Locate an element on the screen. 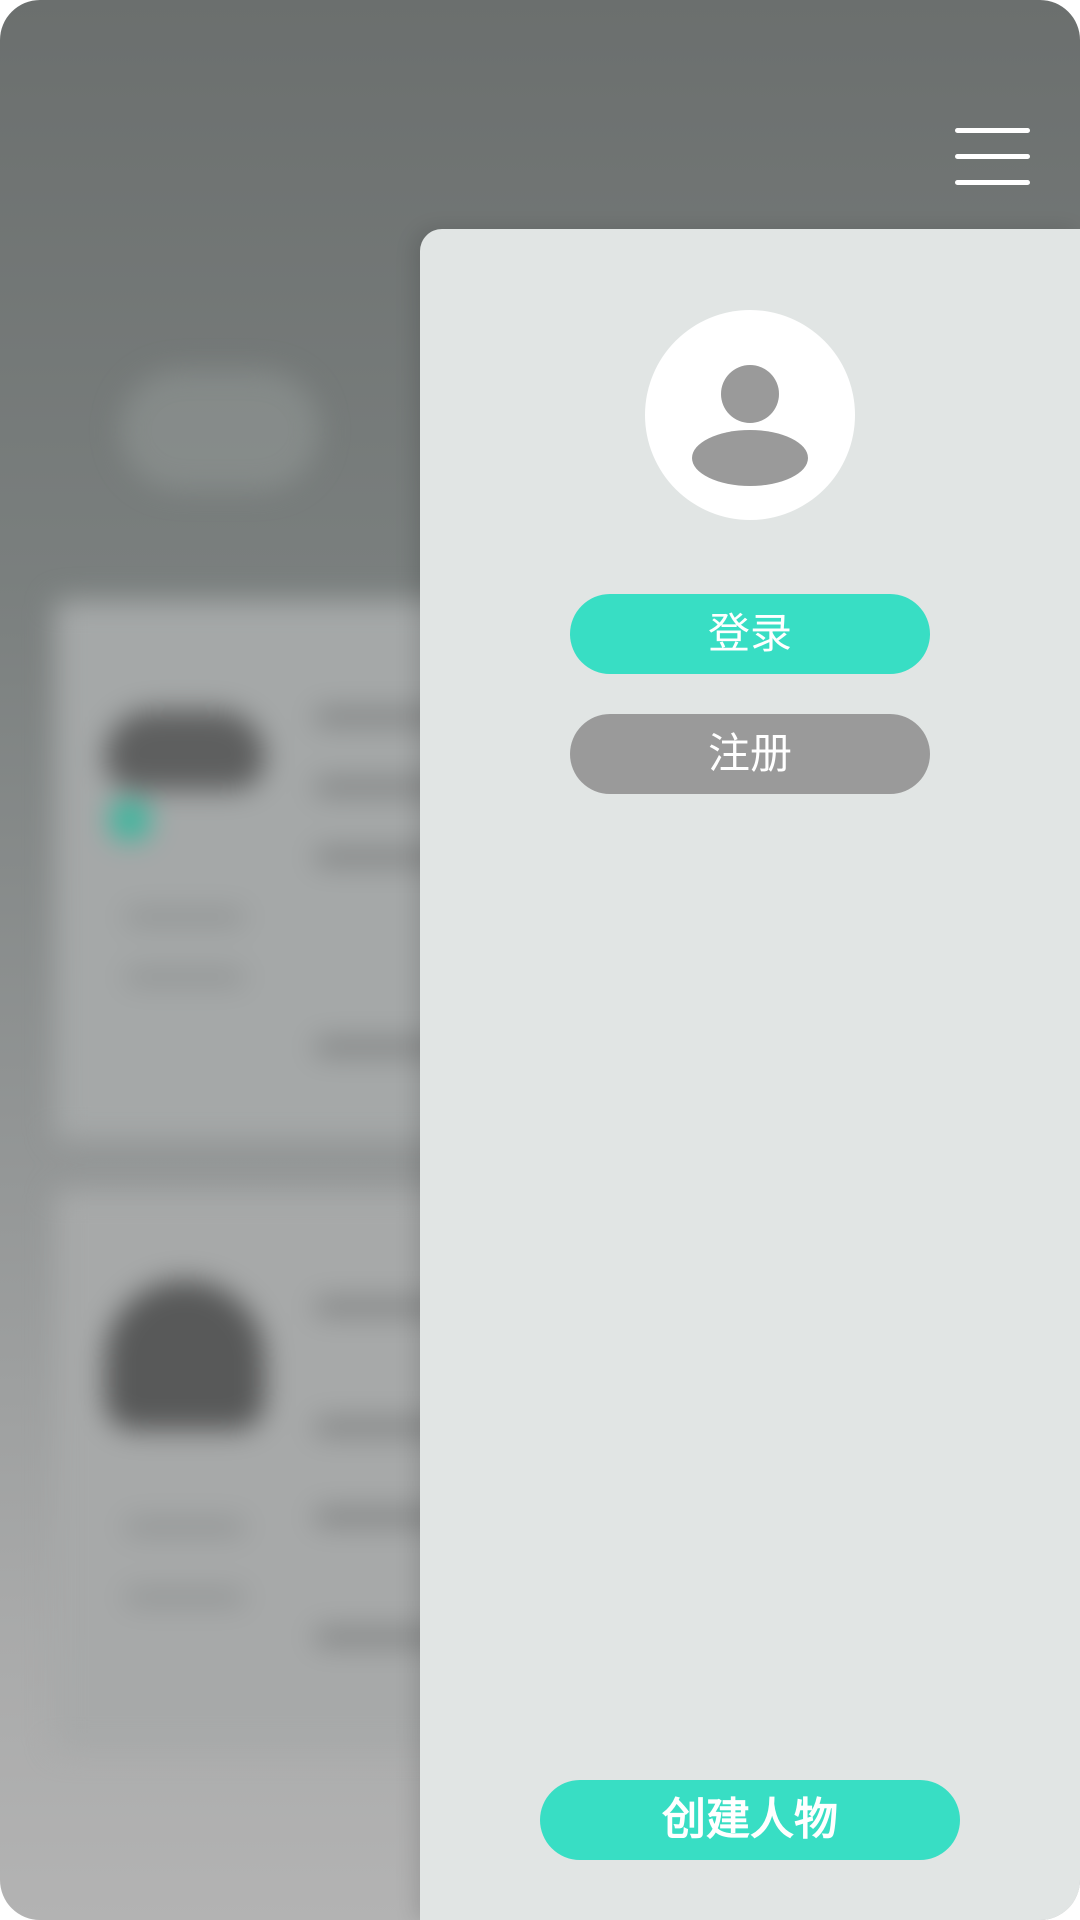  user-avatar-icon is located at coordinates (750, 425).